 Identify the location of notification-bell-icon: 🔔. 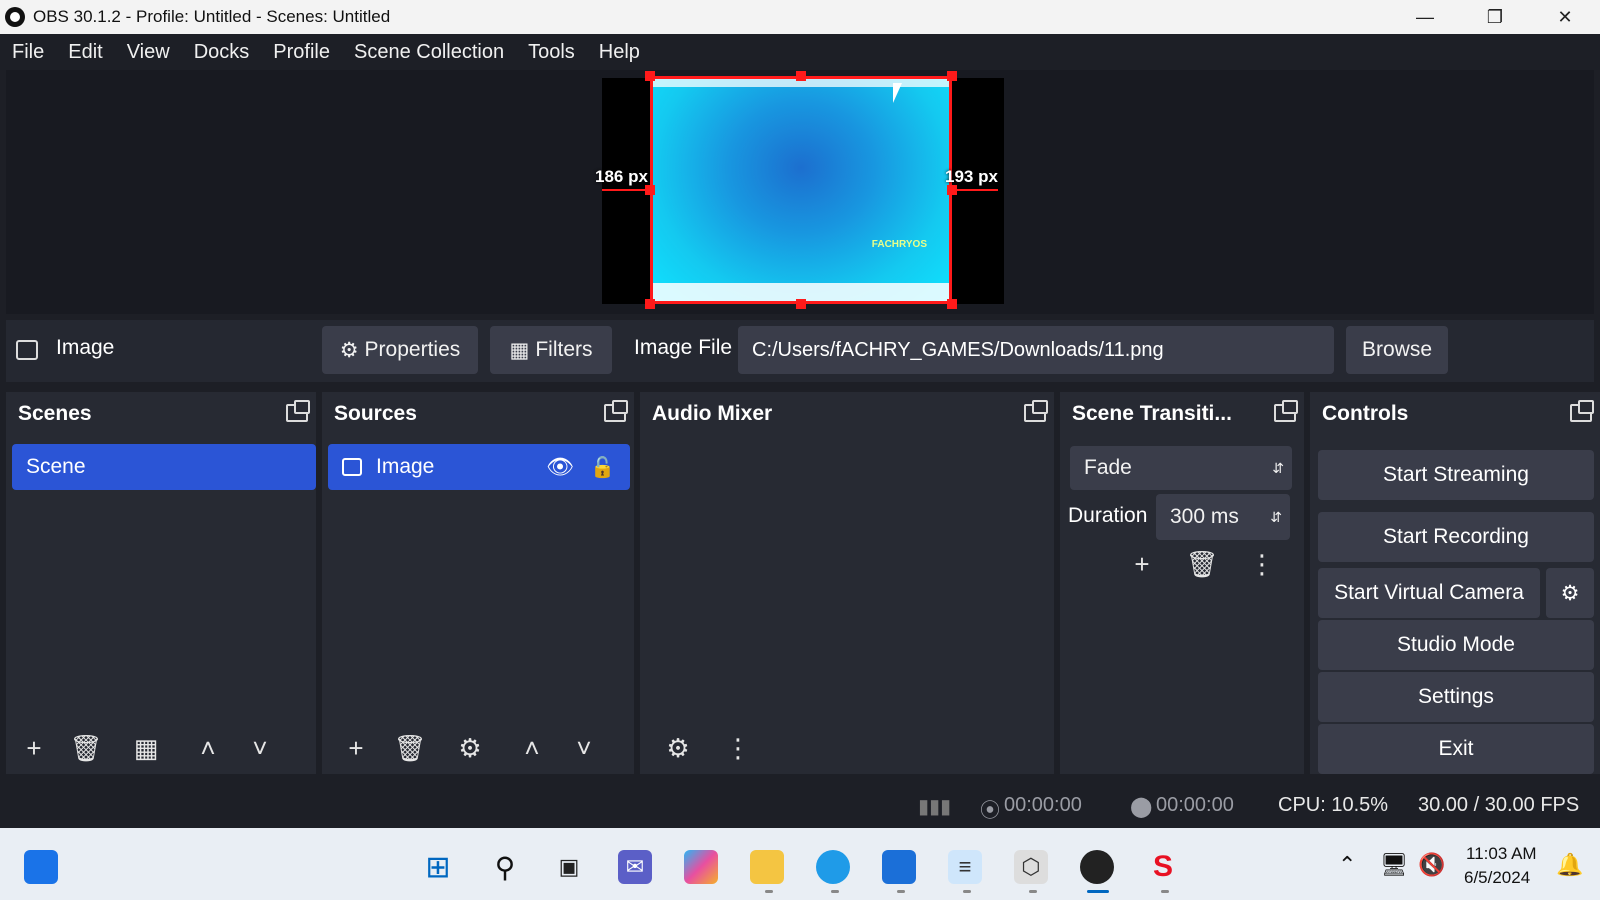
(1569, 865).